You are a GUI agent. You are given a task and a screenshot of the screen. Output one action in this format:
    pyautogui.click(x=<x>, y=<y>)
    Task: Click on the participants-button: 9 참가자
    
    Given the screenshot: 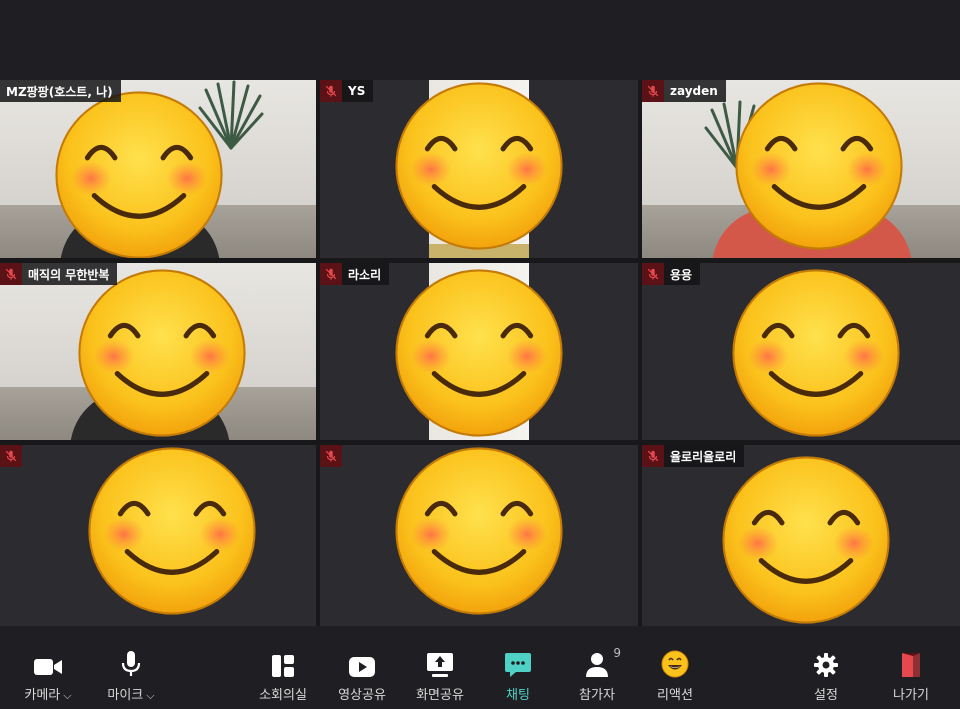 What is the action you would take?
    pyautogui.click(x=597, y=673)
    